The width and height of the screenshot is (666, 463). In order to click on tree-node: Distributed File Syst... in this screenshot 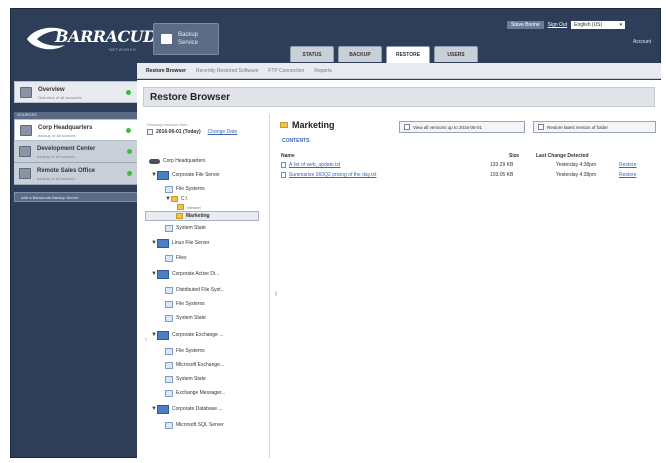, I will do `click(195, 290)`.